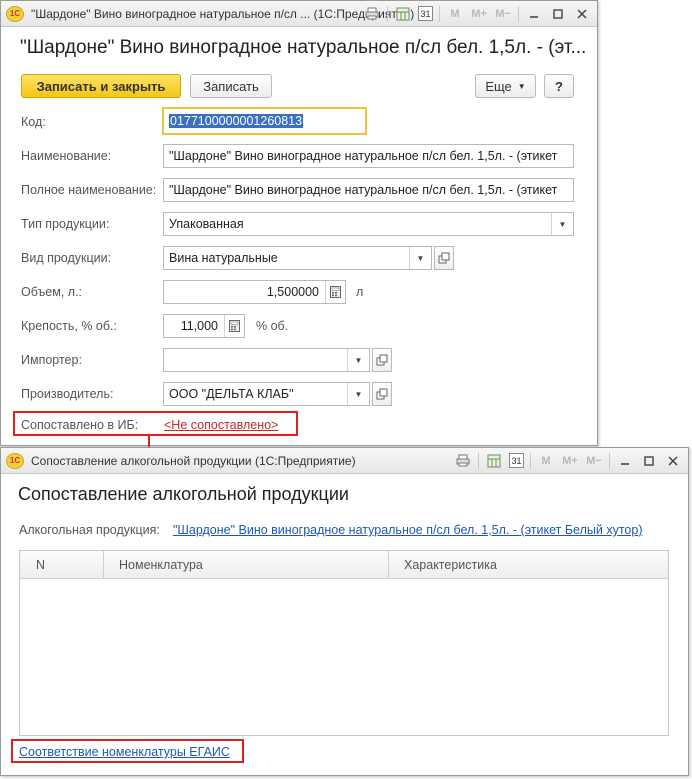  What do you see at coordinates (155, 423) in the screenshot?
I see `matched-row-highlight` at bounding box center [155, 423].